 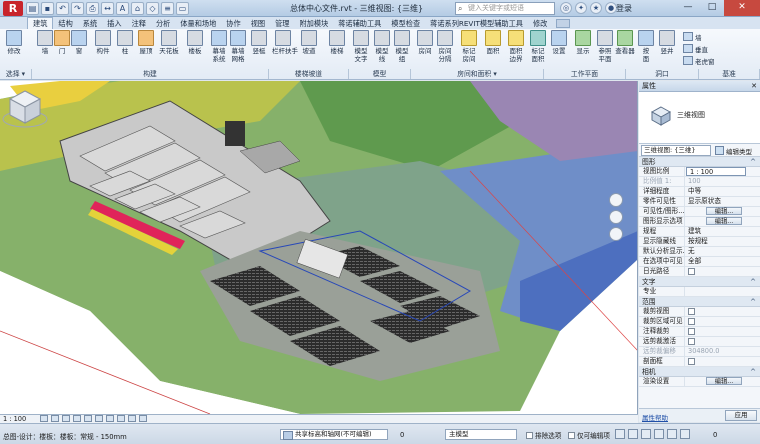 What do you see at coordinates (182, 8) in the screenshot?
I see `close-hidden-icon: ▭` at bounding box center [182, 8].